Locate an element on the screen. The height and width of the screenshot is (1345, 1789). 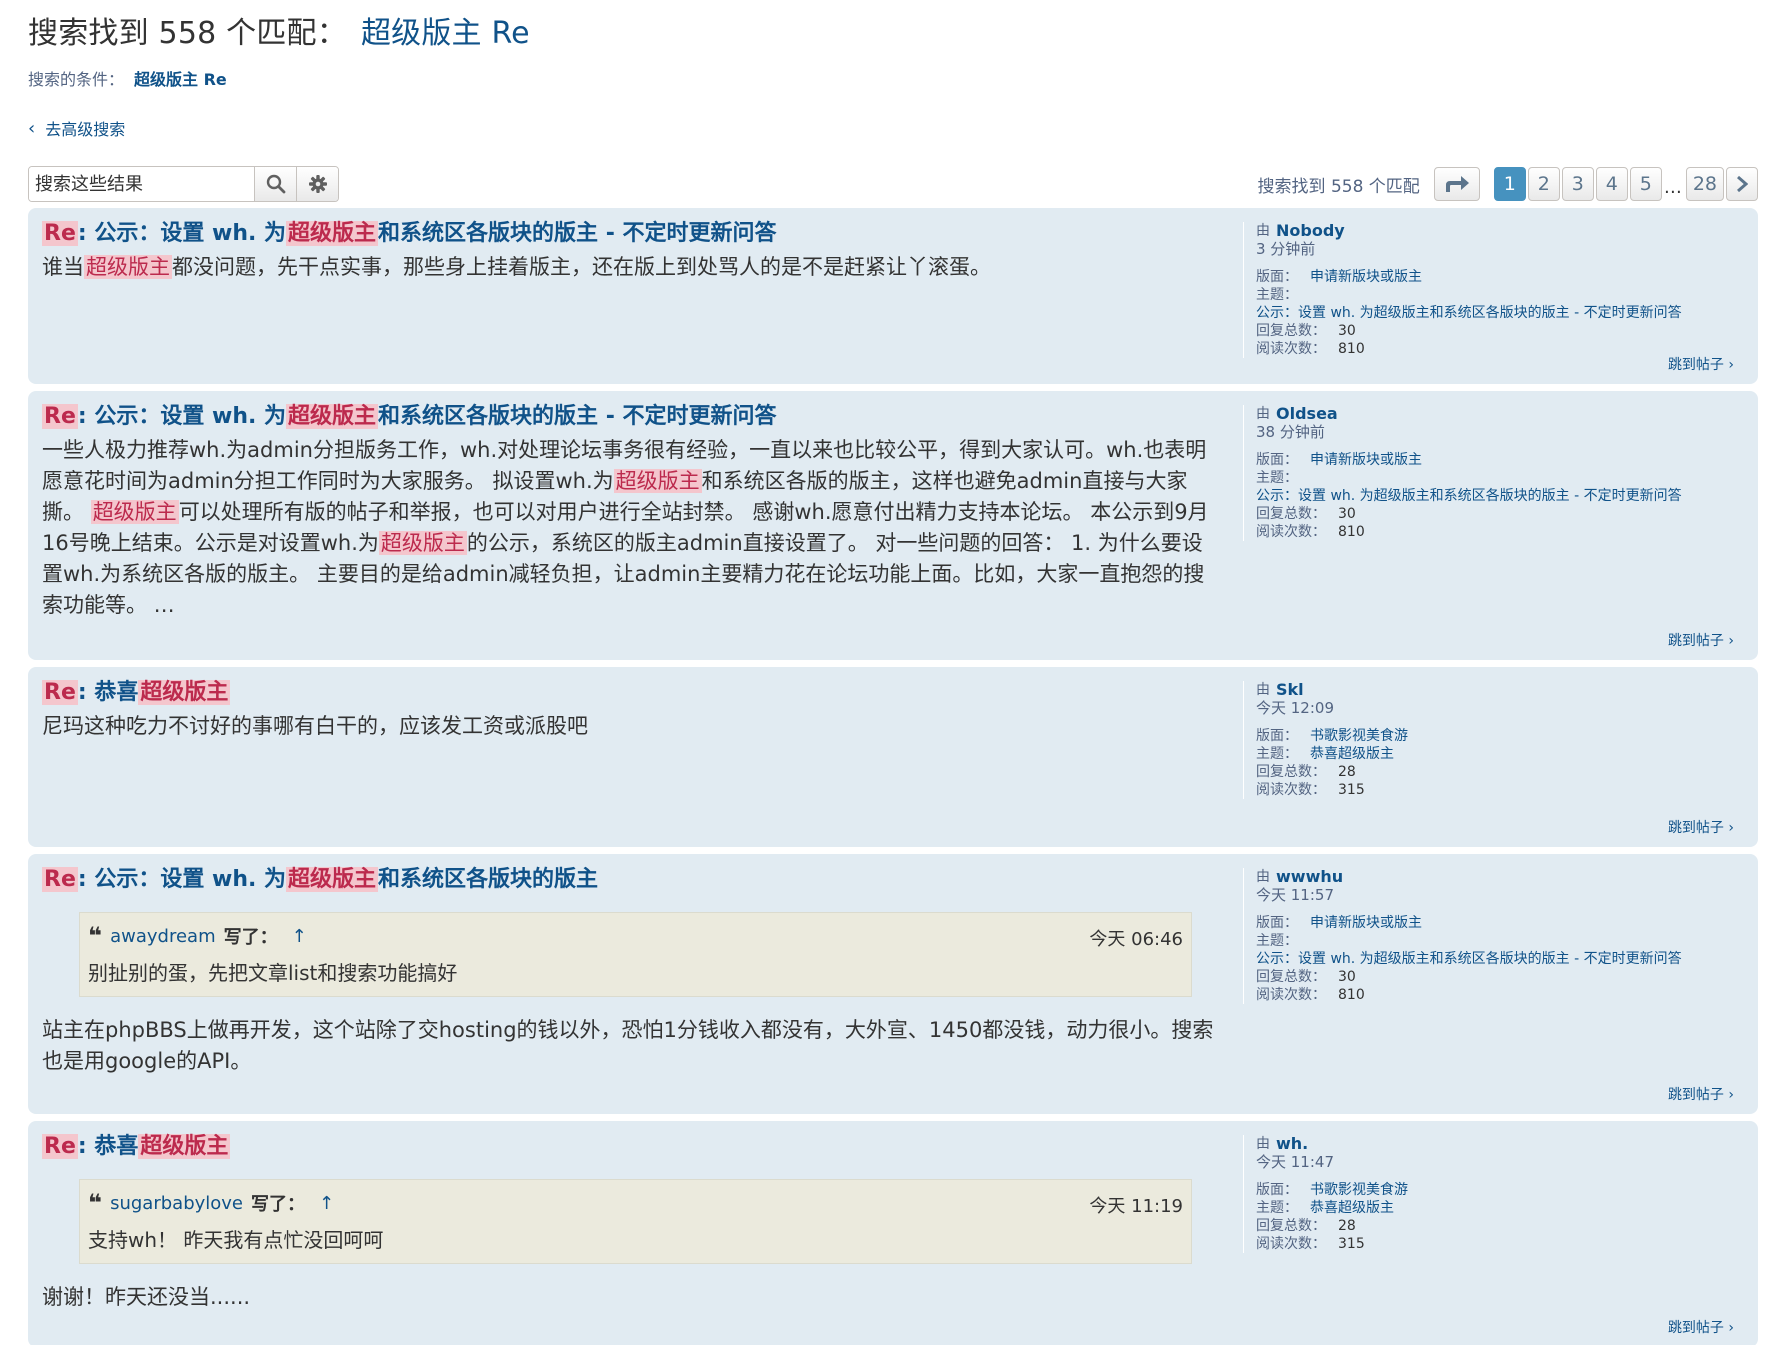
author-link: Skl is located at coordinates (1290, 690).